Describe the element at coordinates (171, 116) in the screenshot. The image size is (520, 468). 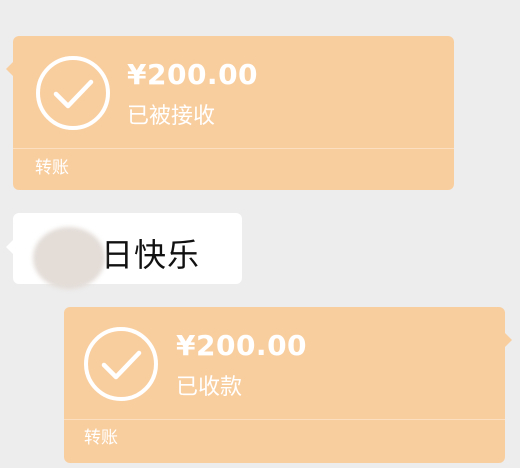
I see `transfer-status: 已被接收` at that location.